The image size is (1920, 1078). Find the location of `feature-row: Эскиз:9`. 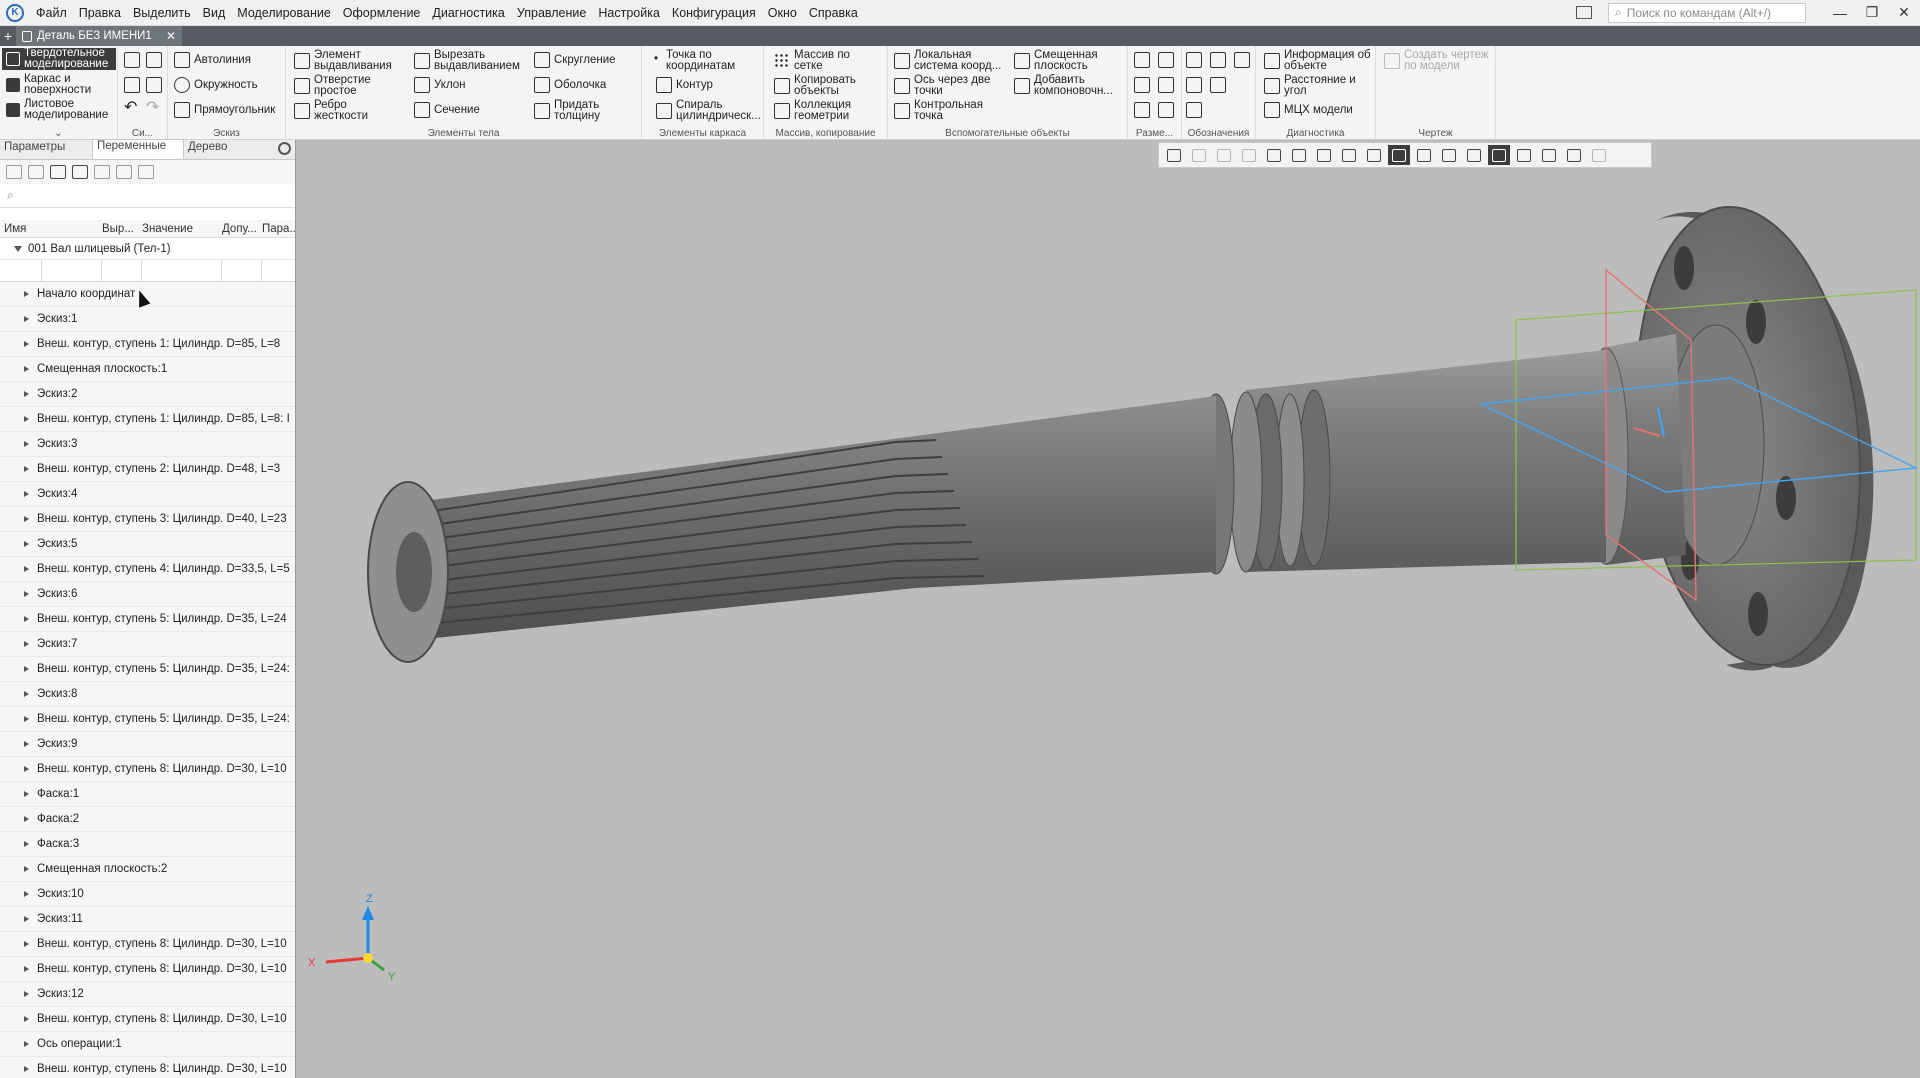

feature-row: Эскиз:9 is located at coordinates (147, 744).